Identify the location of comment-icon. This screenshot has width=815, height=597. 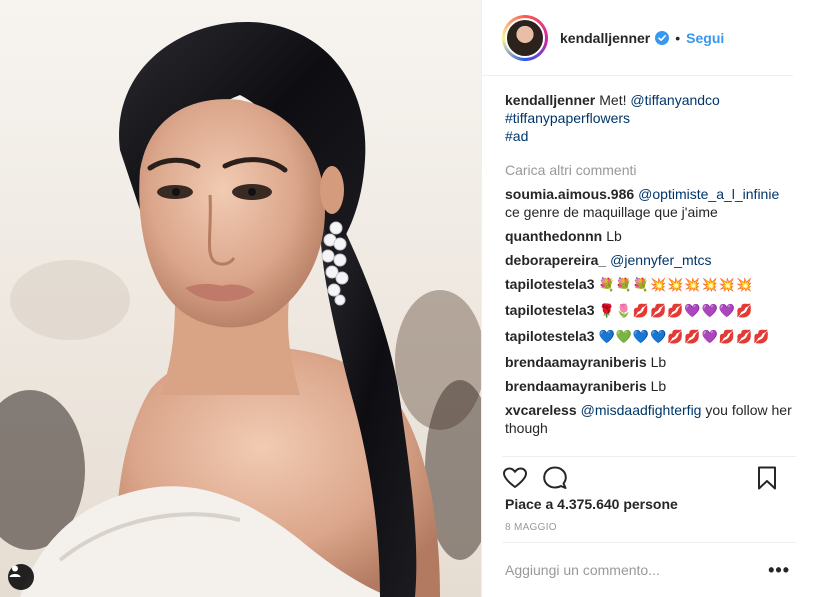
(555, 478).